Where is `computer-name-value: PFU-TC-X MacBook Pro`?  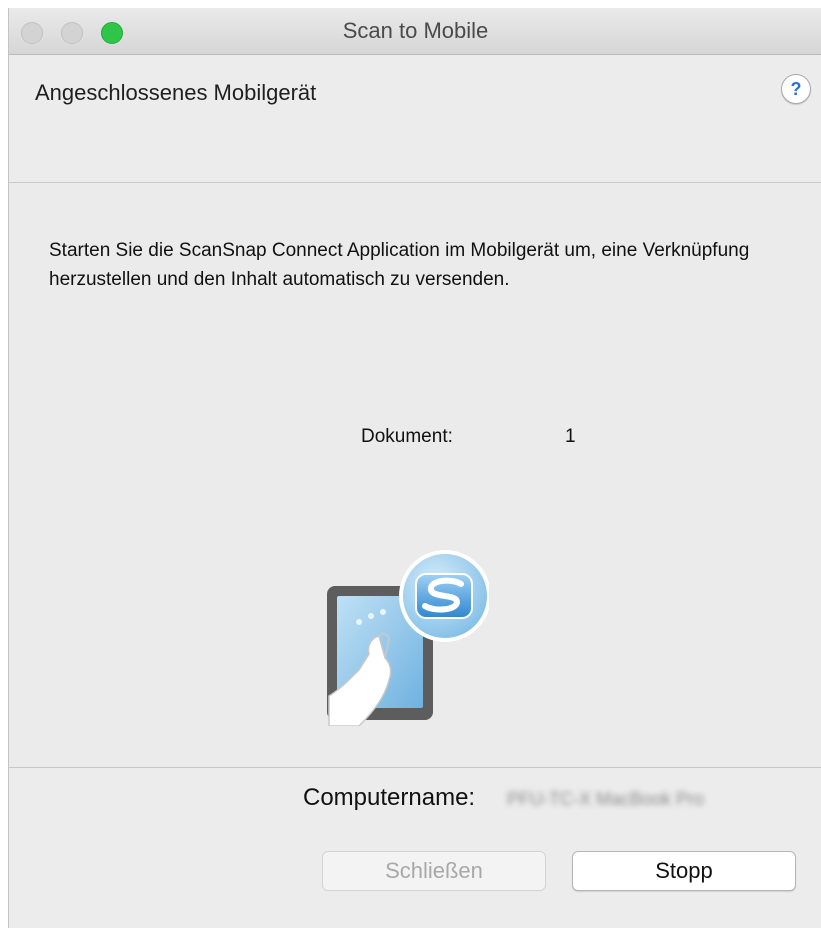 computer-name-value: PFU-TC-X MacBook Pro is located at coordinates (606, 799).